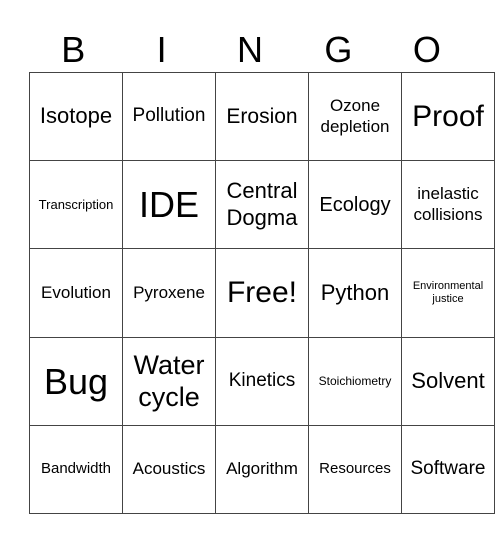 Image resolution: width=500 pixels, height=544 pixels. Describe the element at coordinates (169, 293) in the screenshot. I see `bingo-cell: Pyroxene` at that location.